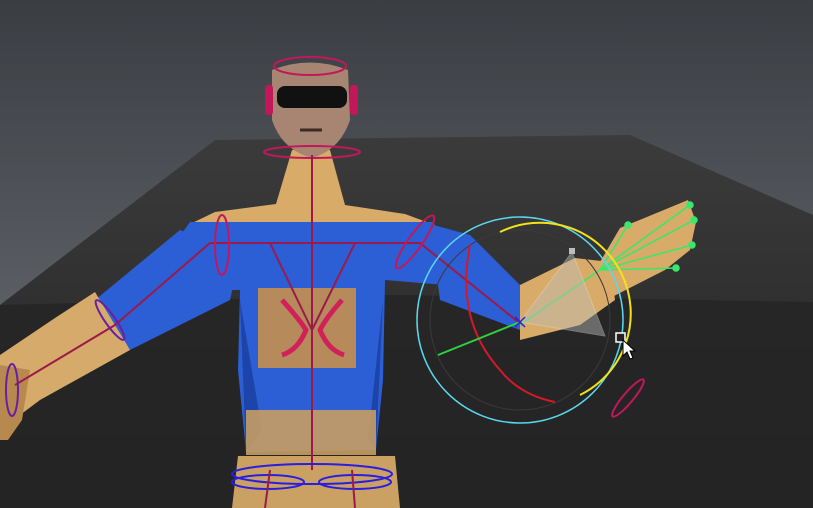 The image size is (813, 508). Describe the element at coordinates (354, 100) in the screenshot. I see `ear-right` at that location.